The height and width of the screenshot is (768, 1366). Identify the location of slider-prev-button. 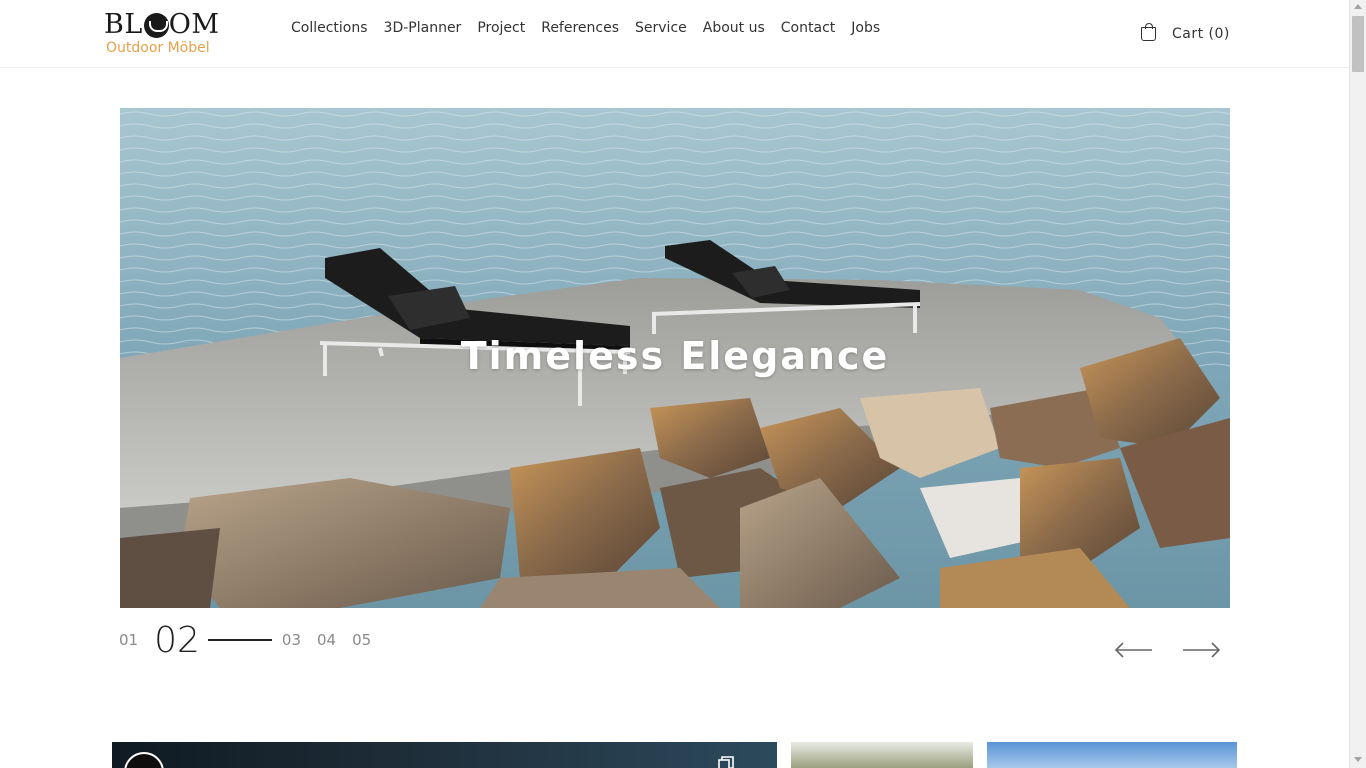
(1134, 650).